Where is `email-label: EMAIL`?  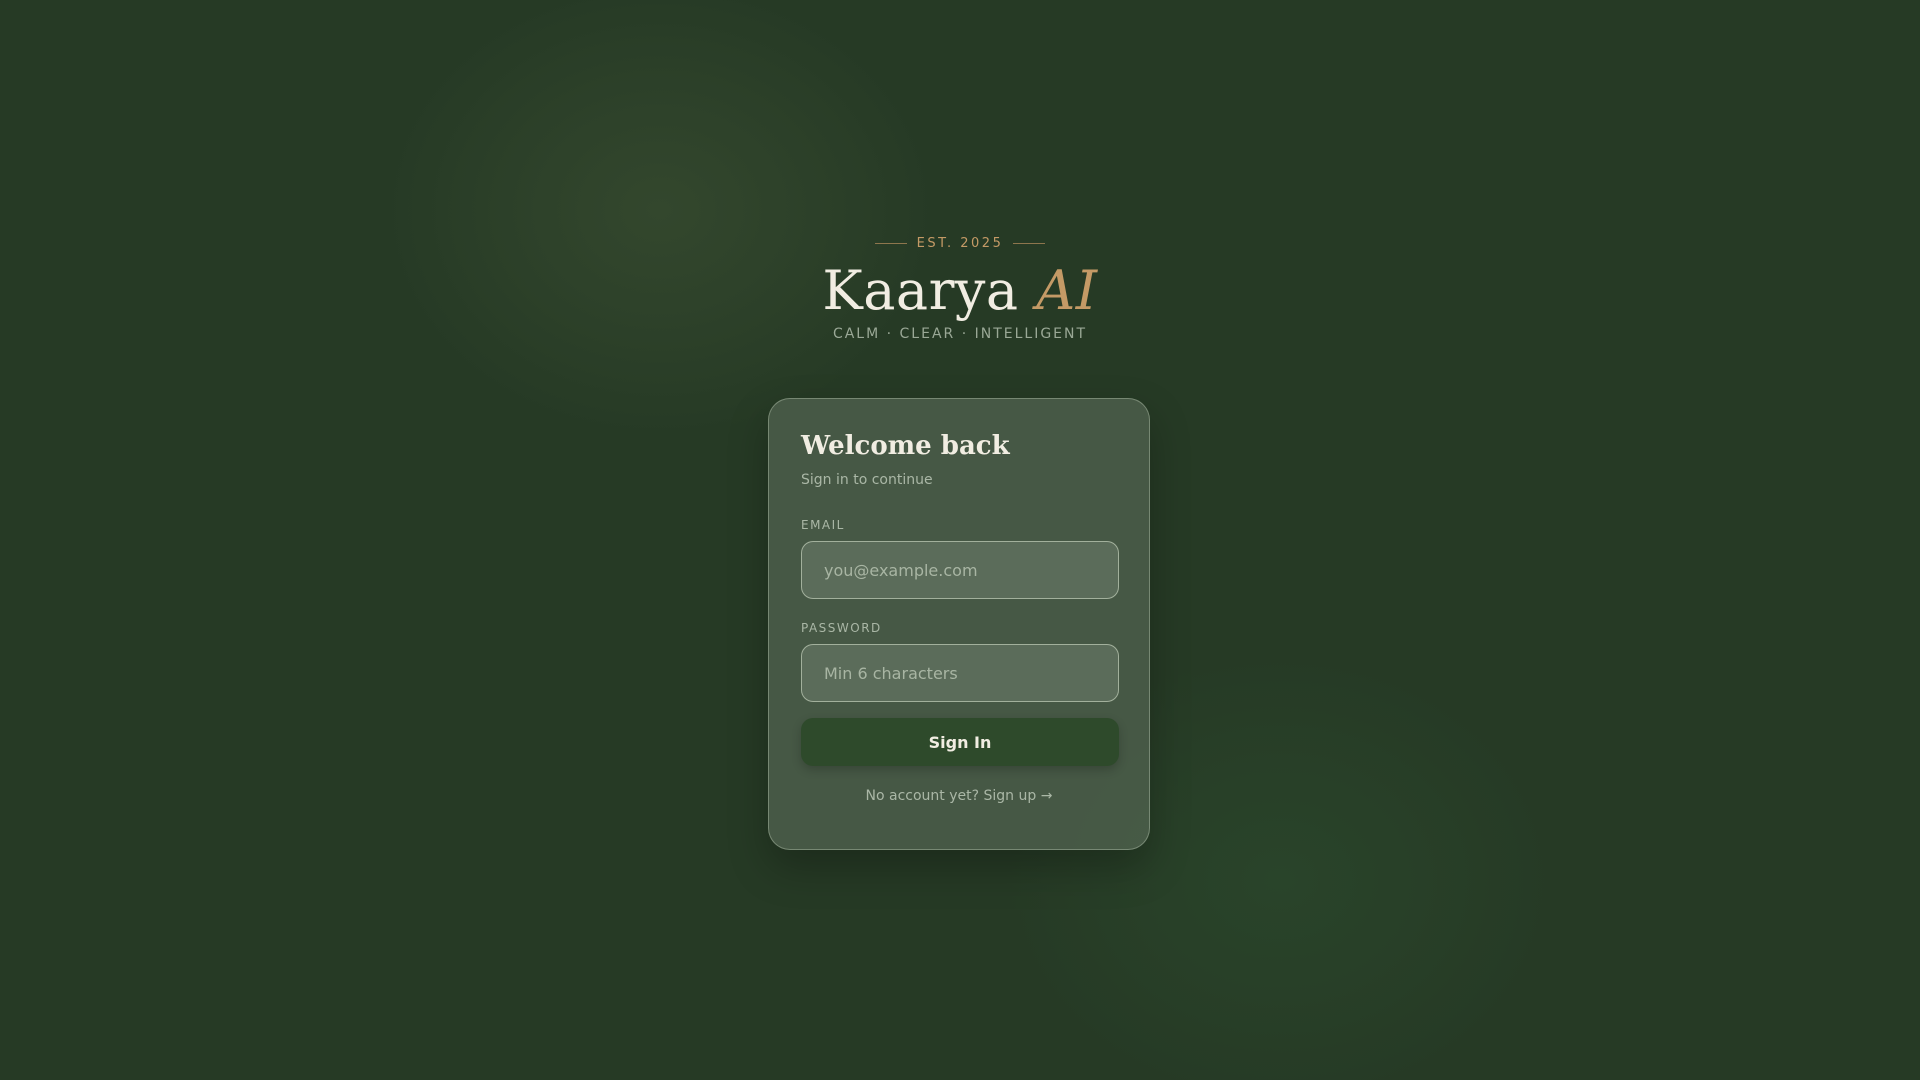 email-label: EMAIL is located at coordinates (823, 525).